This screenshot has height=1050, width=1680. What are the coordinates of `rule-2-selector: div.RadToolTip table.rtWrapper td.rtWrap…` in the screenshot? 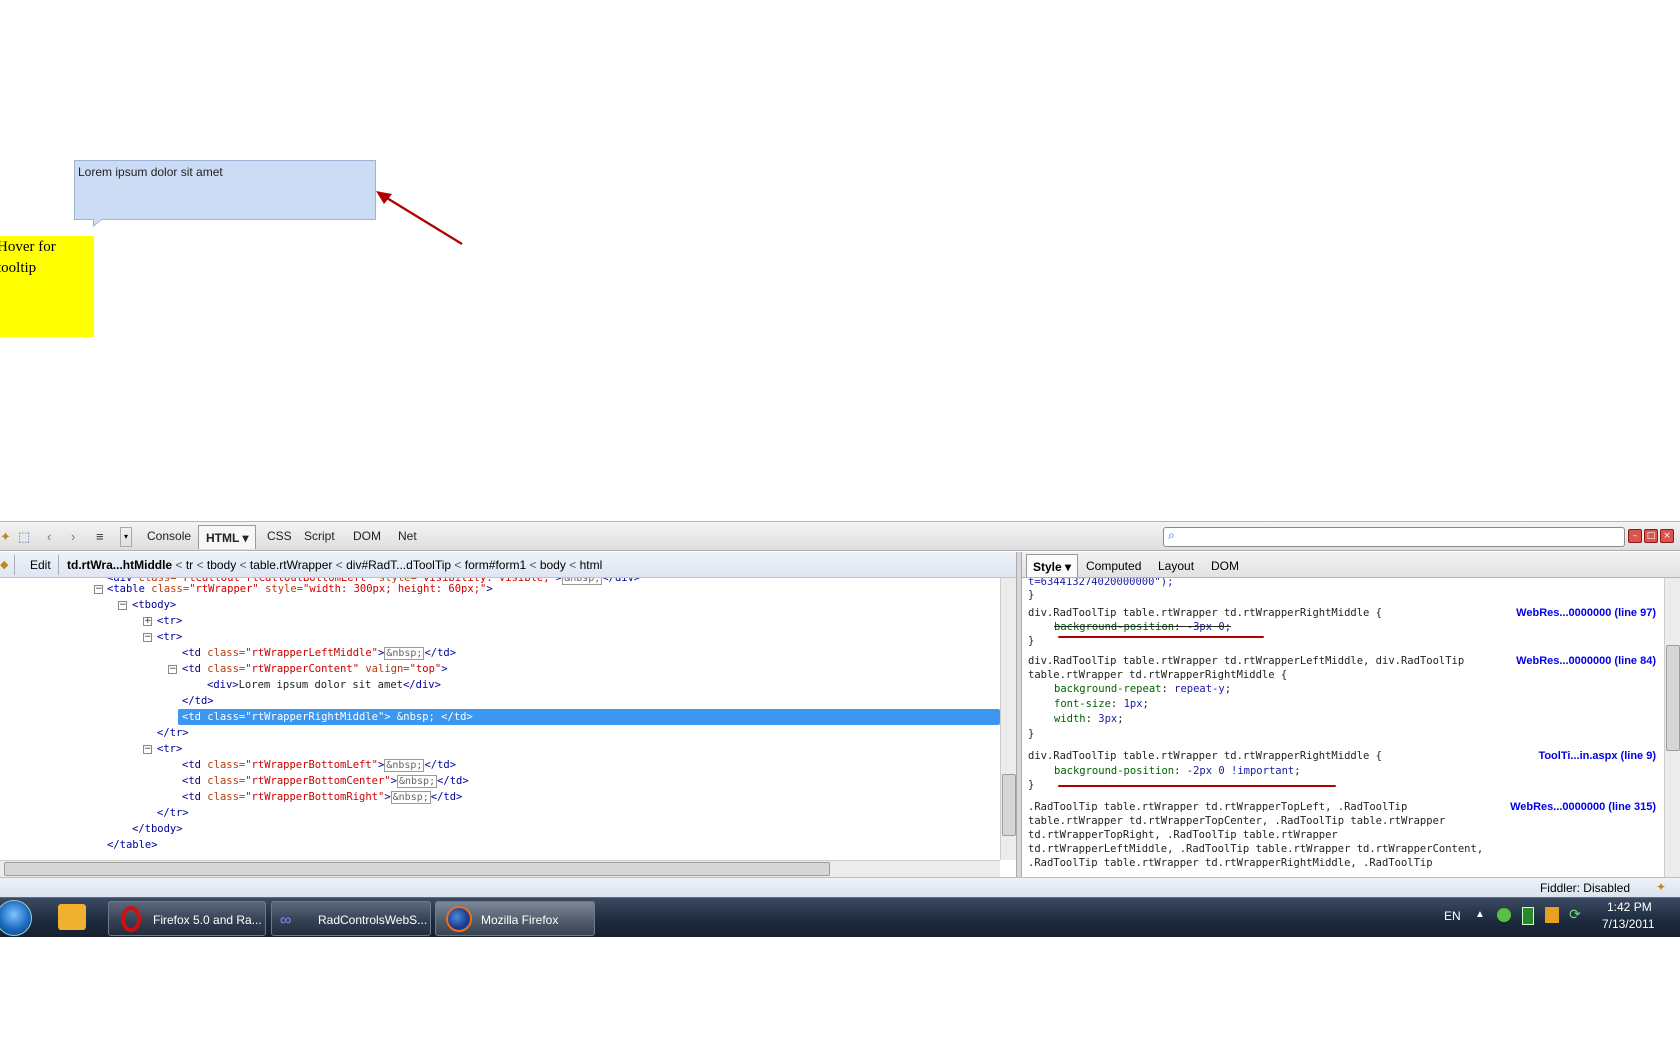 It's located at (1246, 661).